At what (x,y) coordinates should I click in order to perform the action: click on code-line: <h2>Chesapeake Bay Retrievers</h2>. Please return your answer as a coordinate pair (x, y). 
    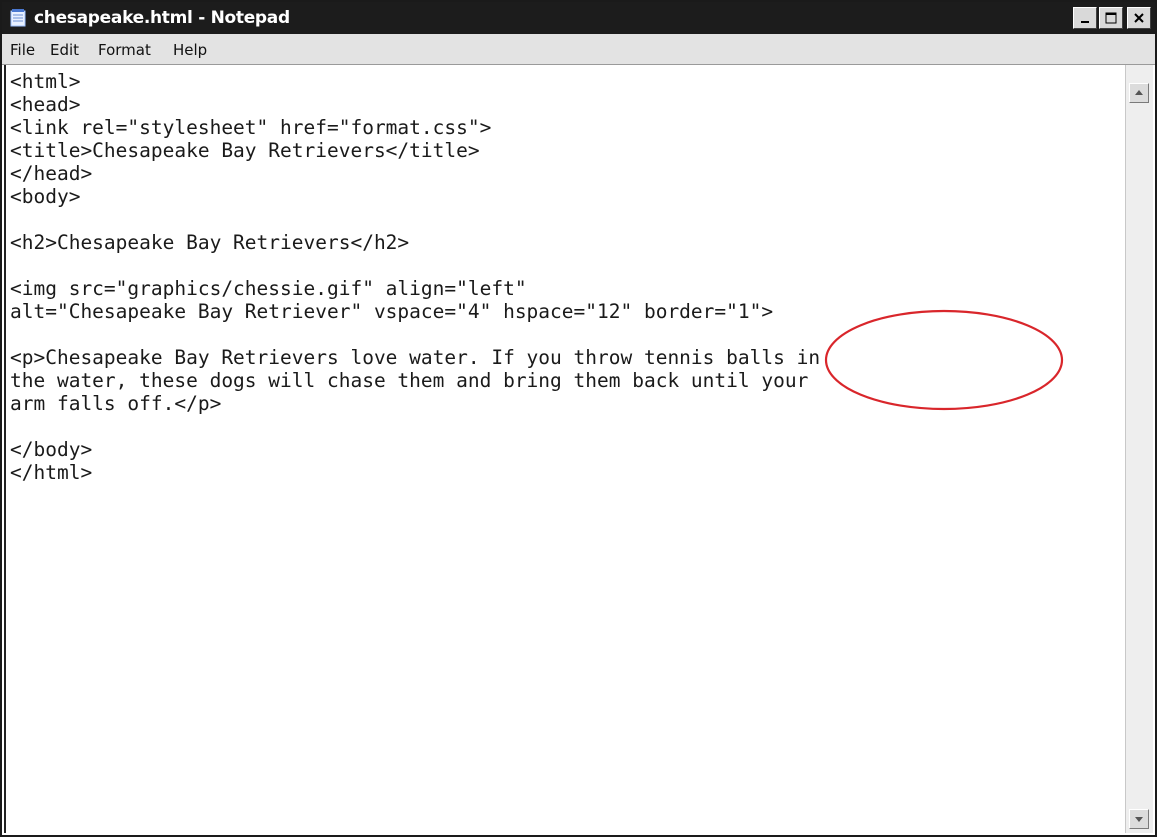
    Looking at the image, I should click on (210, 242).